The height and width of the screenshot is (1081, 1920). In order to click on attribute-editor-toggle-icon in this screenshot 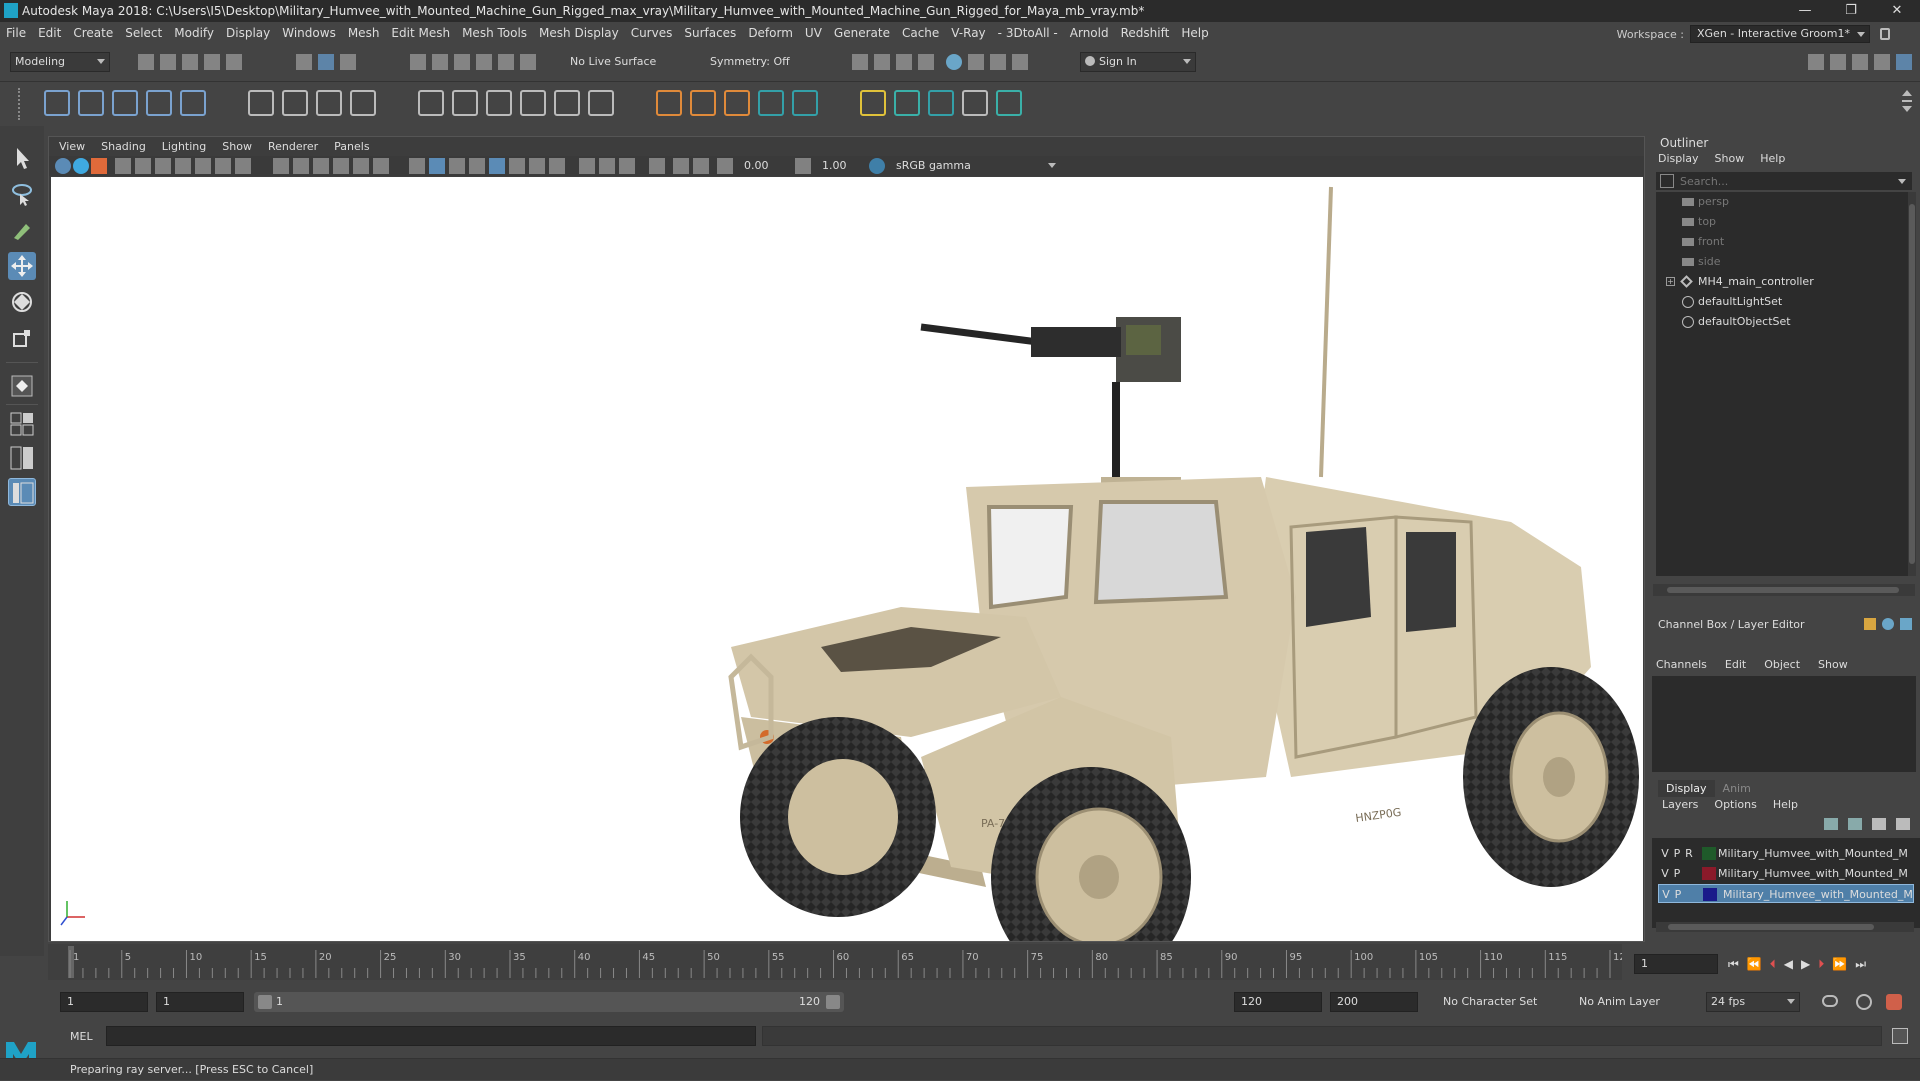, I will do `click(1888, 624)`.